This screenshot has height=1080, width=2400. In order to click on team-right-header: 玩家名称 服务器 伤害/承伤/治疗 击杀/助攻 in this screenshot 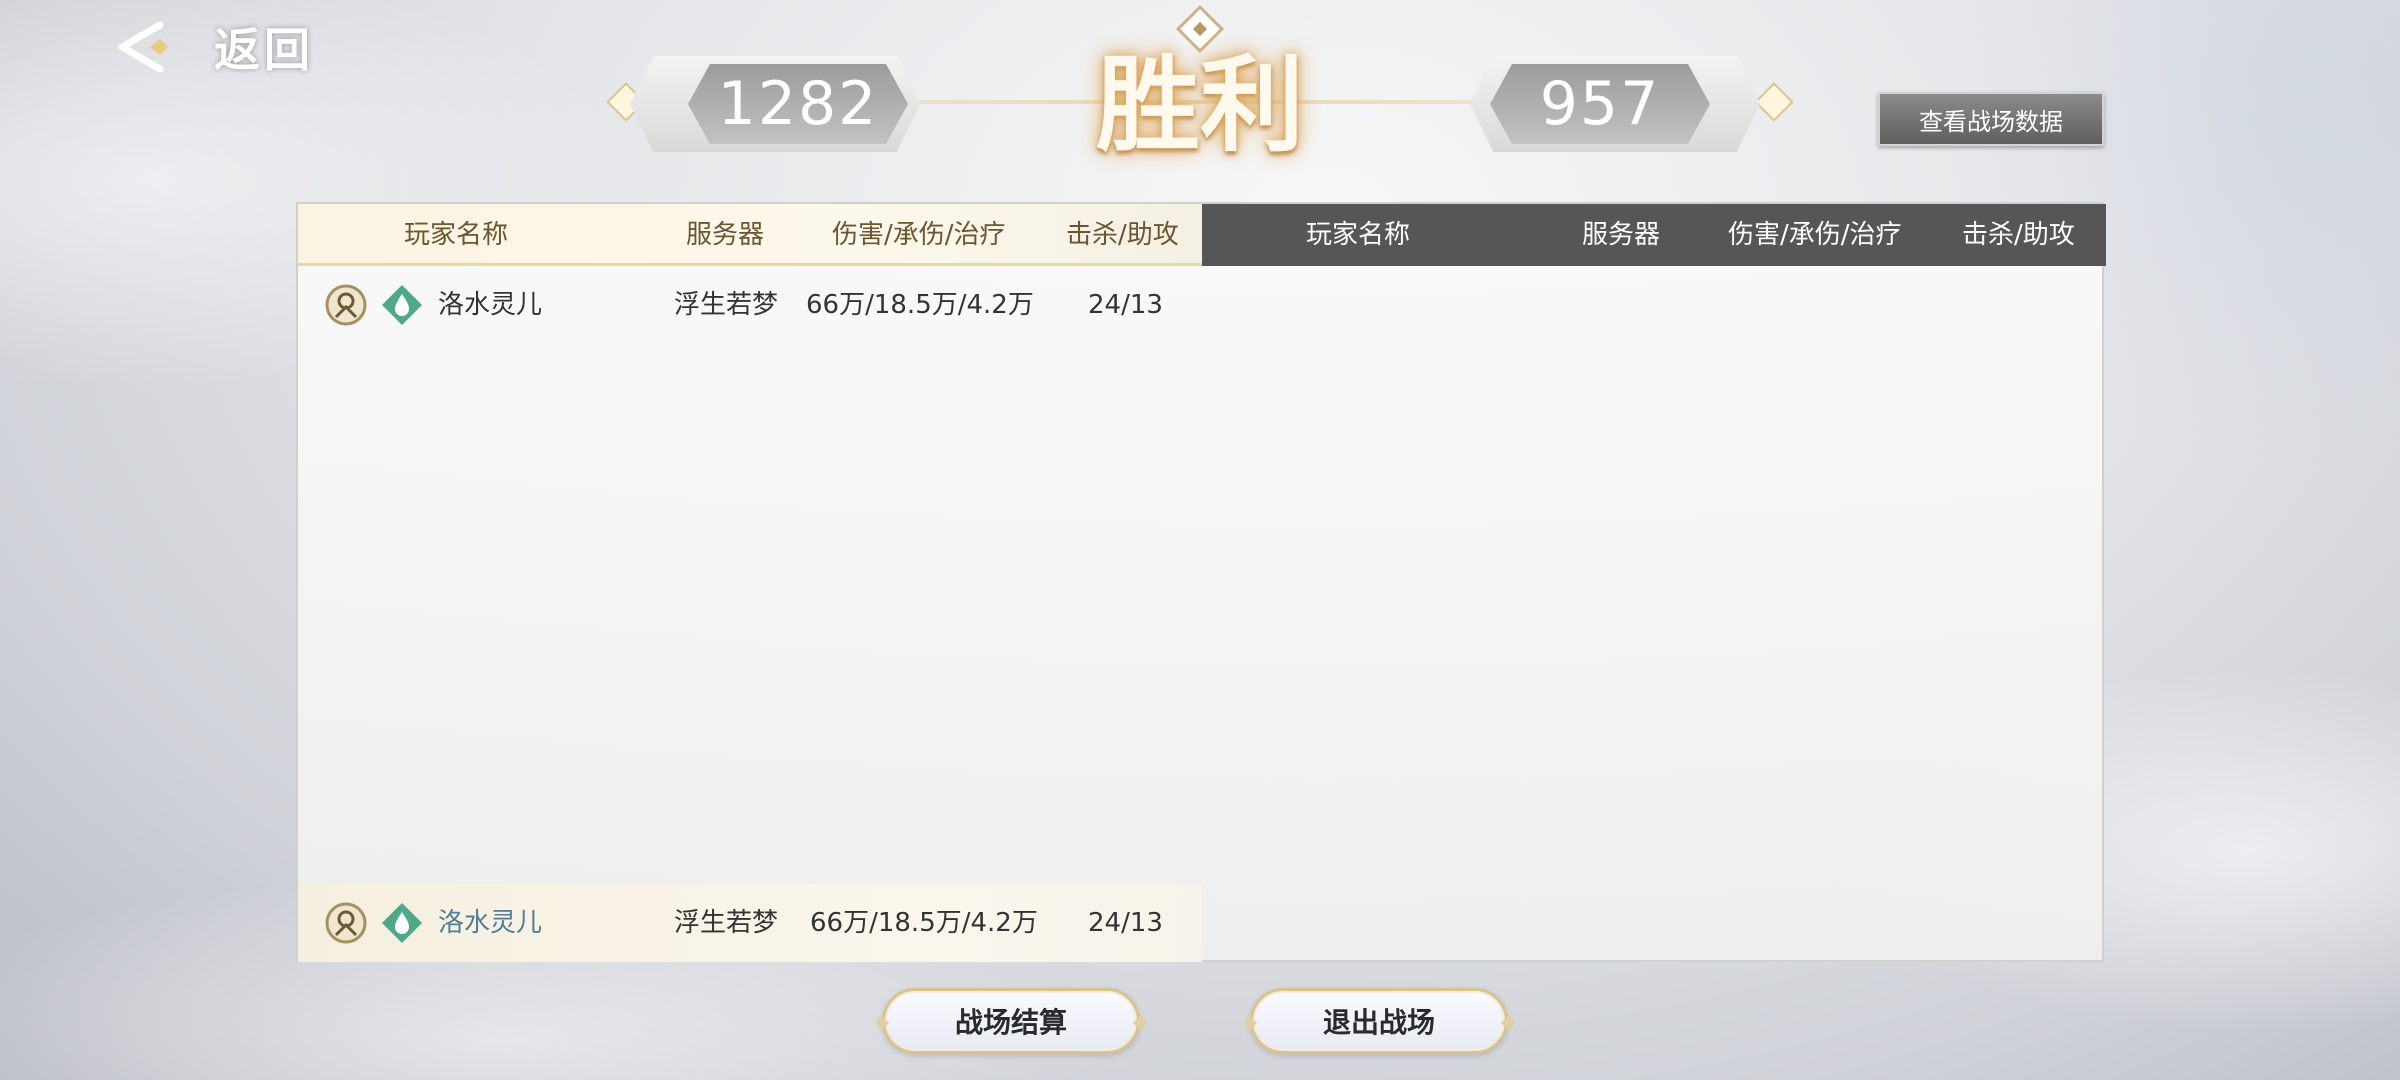, I will do `click(1654, 235)`.